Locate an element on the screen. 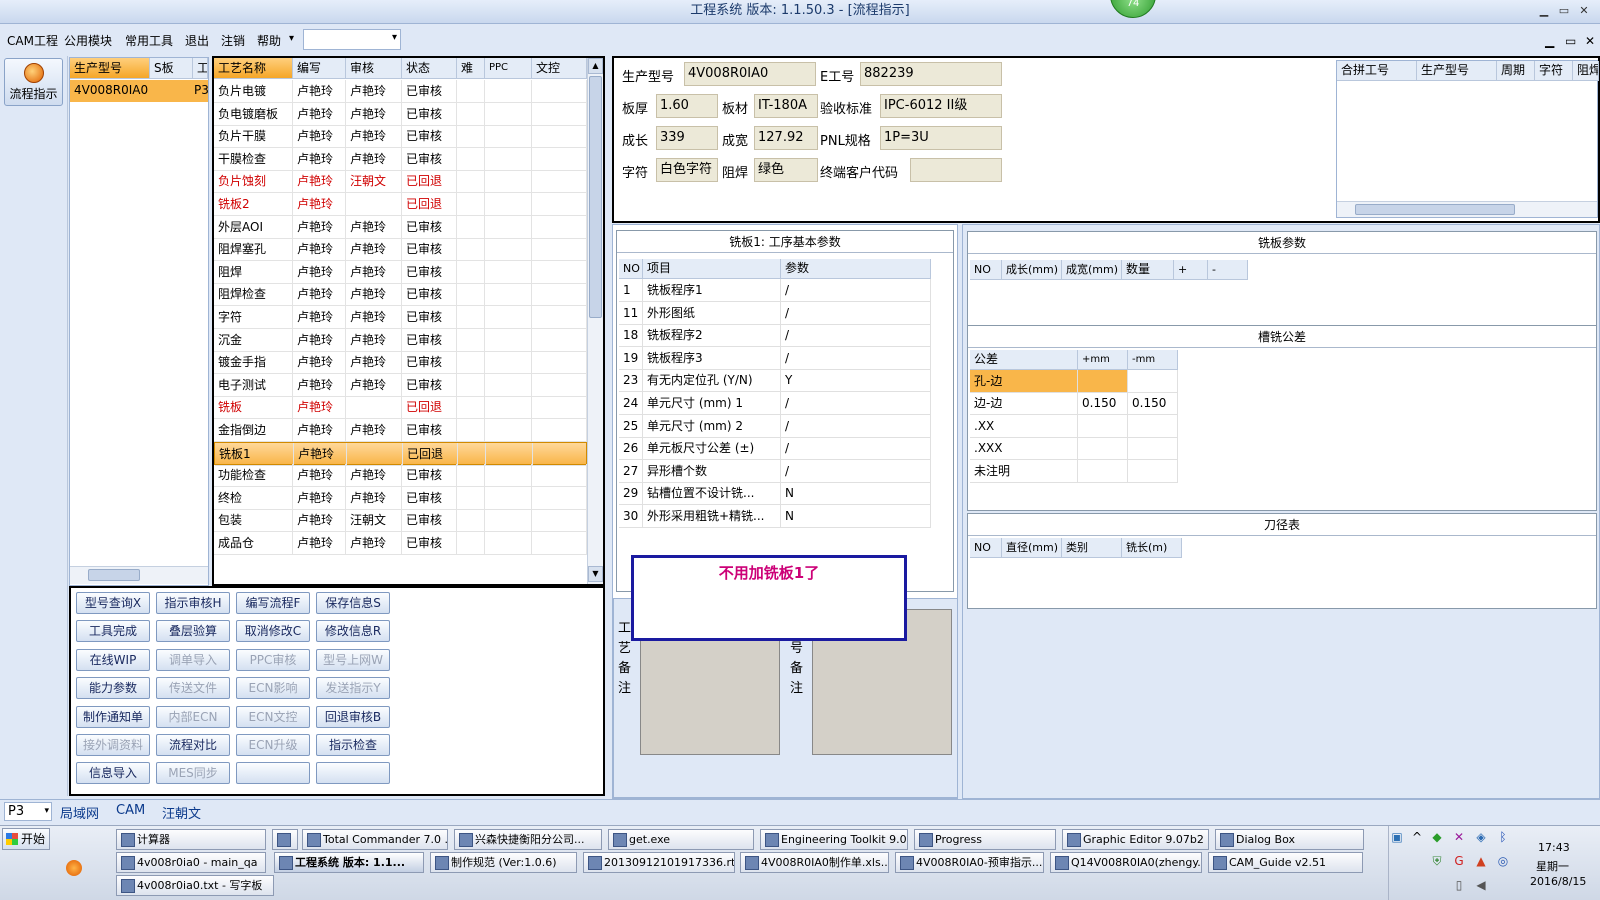 This screenshot has width=1600, height=900. taskbar-button: CAM_Guide v2.51 is located at coordinates (1285, 862).